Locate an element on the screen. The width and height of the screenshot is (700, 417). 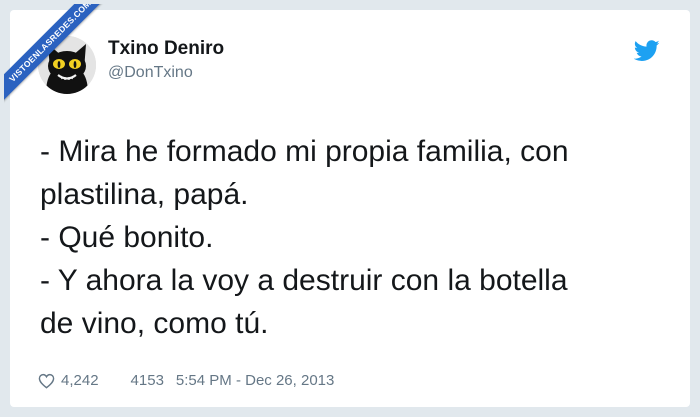
user-handle: @DonTxino is located at coordinates (150, 73).